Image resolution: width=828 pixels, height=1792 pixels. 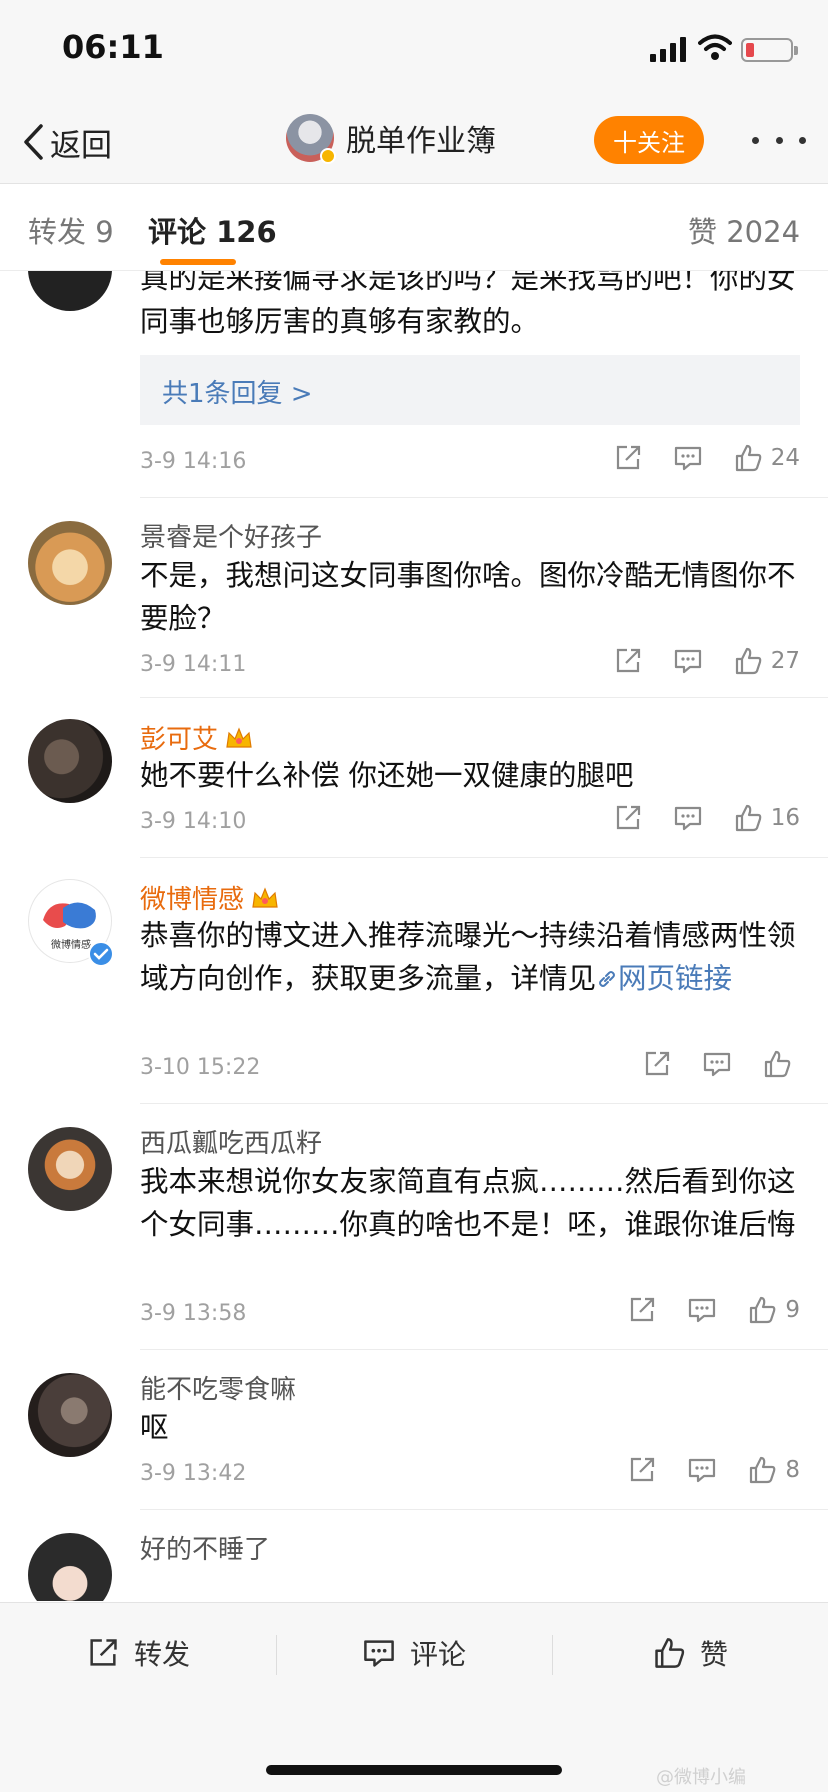 I want to click on follow-button: 十关注, so click(x=649, y=140).